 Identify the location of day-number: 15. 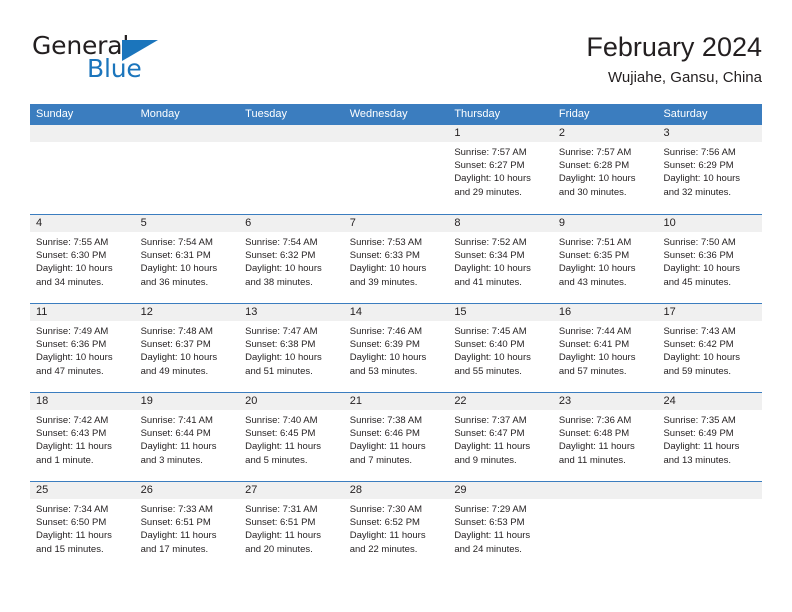
(460, 312).